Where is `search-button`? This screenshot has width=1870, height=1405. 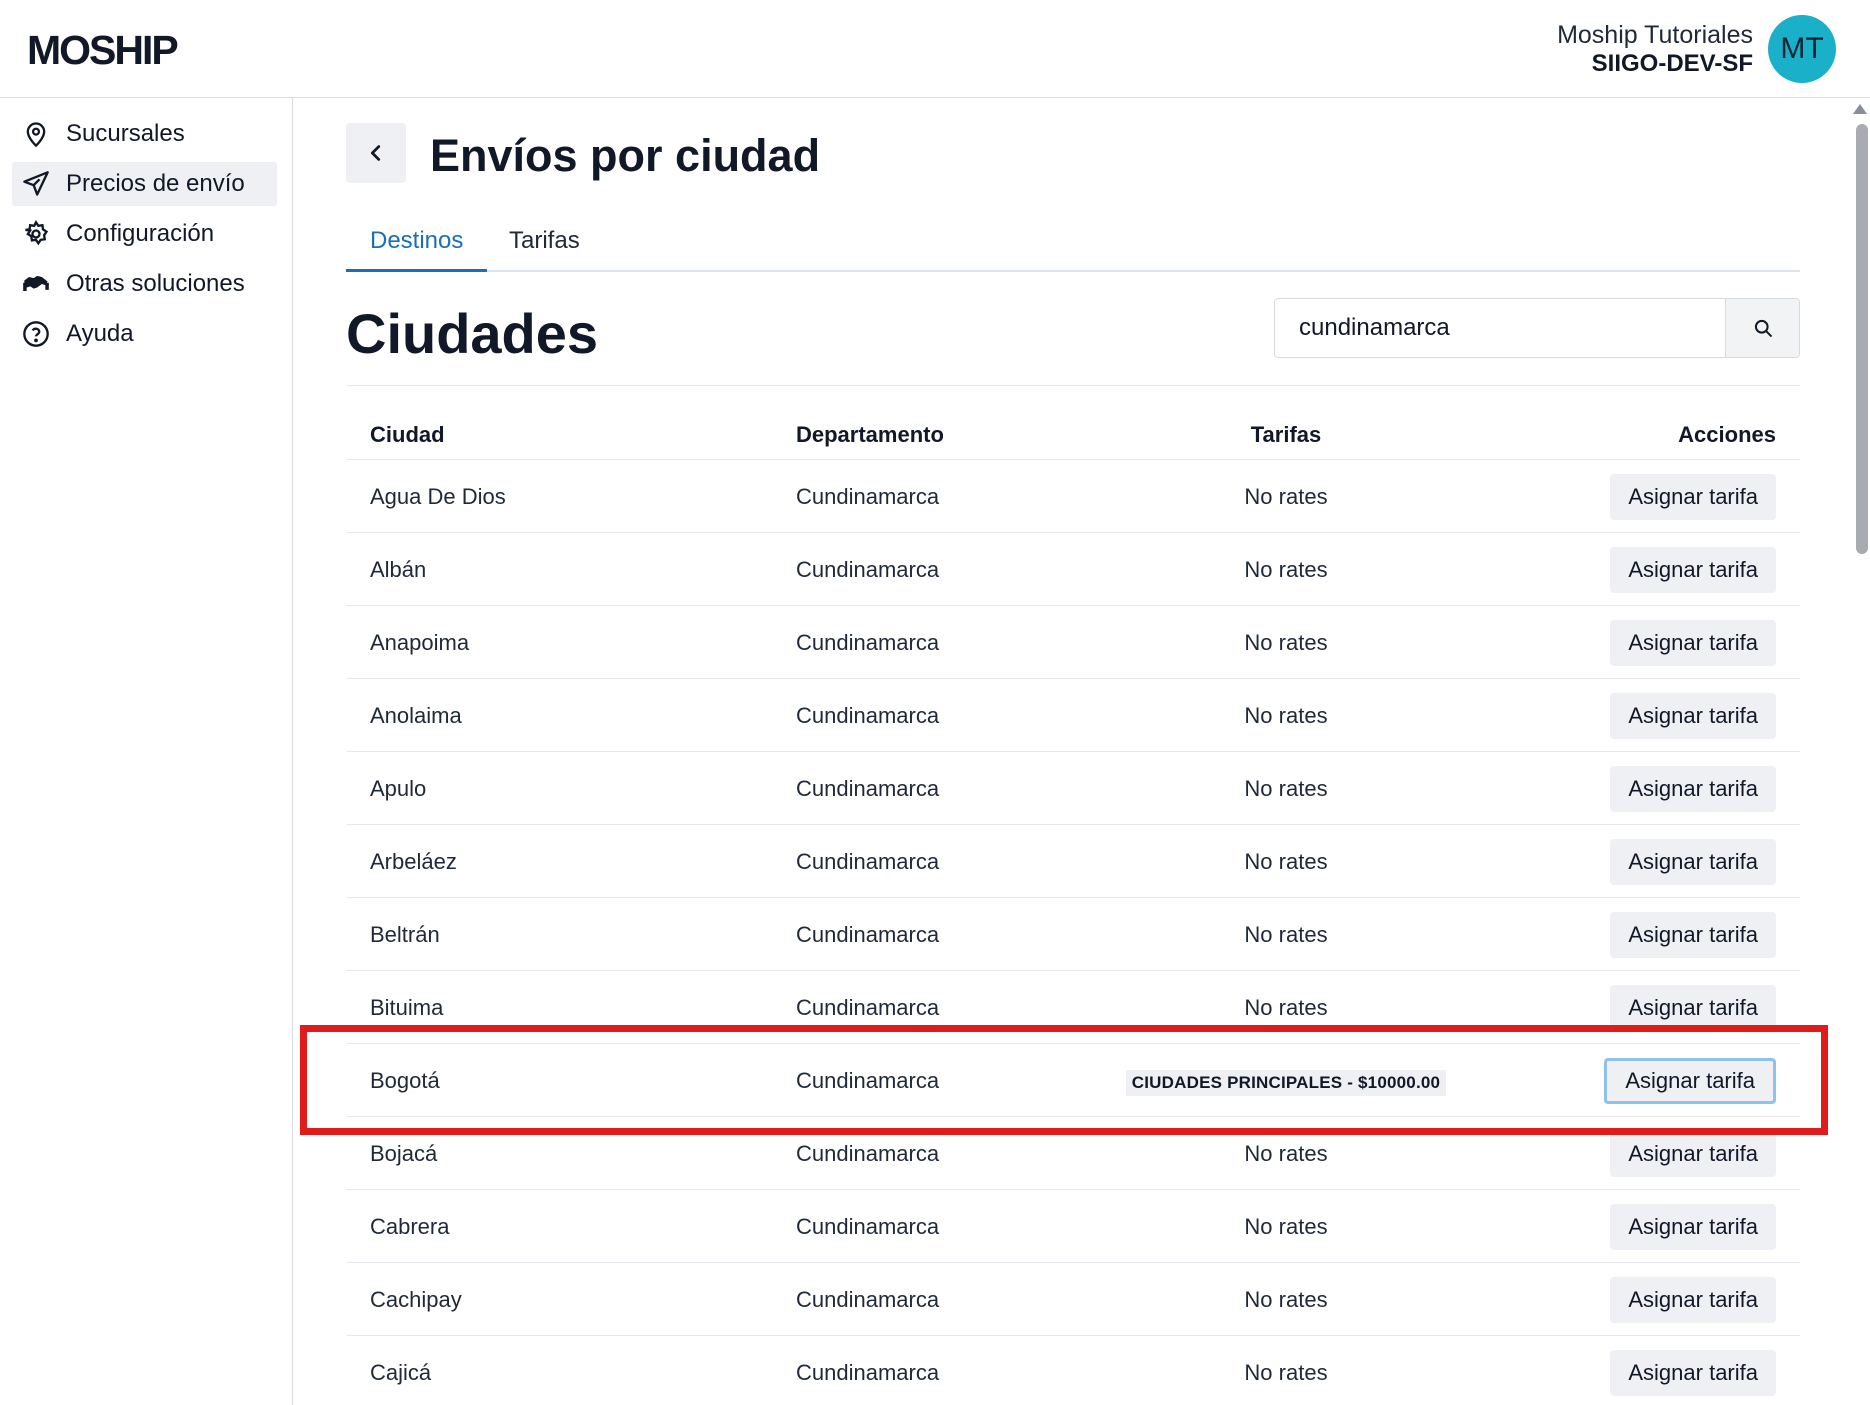
search-button is located at coordinates (1762, 328).